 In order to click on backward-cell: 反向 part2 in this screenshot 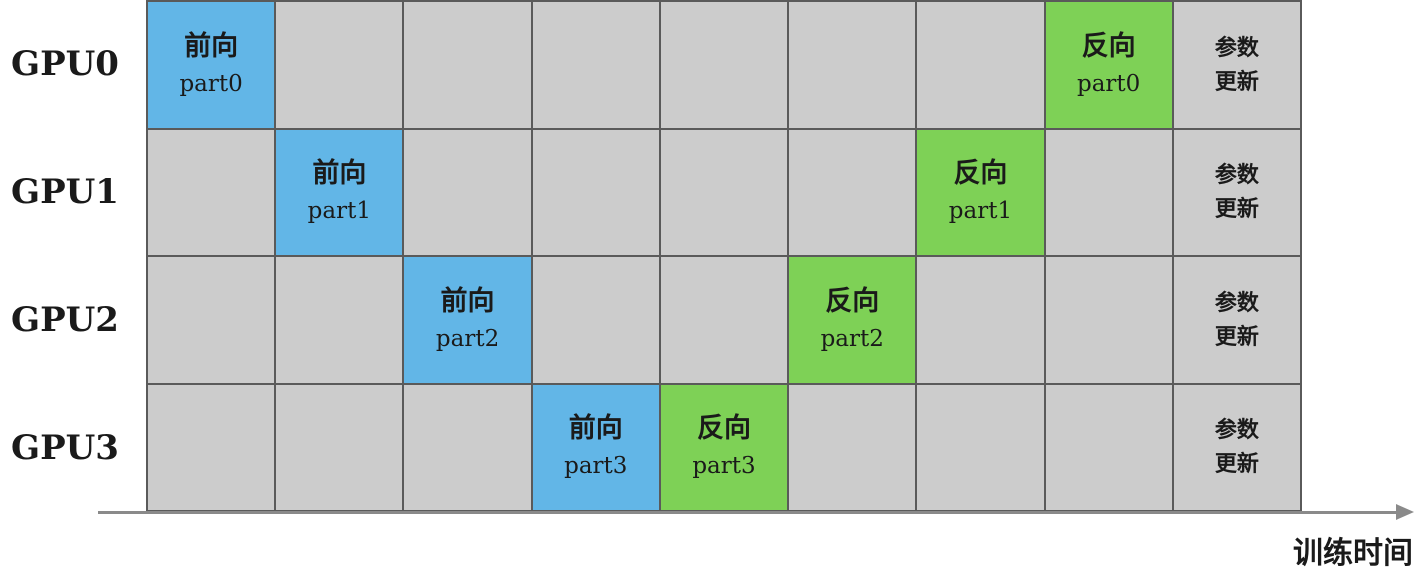, I will do `click(853, 321)`.